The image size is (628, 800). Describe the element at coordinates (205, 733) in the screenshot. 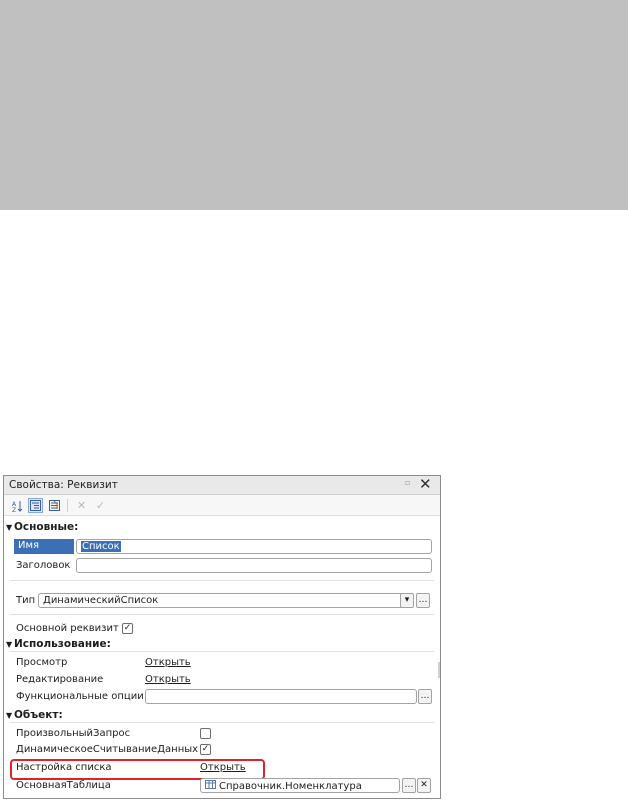

I see `custom-query-checkbox` at that location.